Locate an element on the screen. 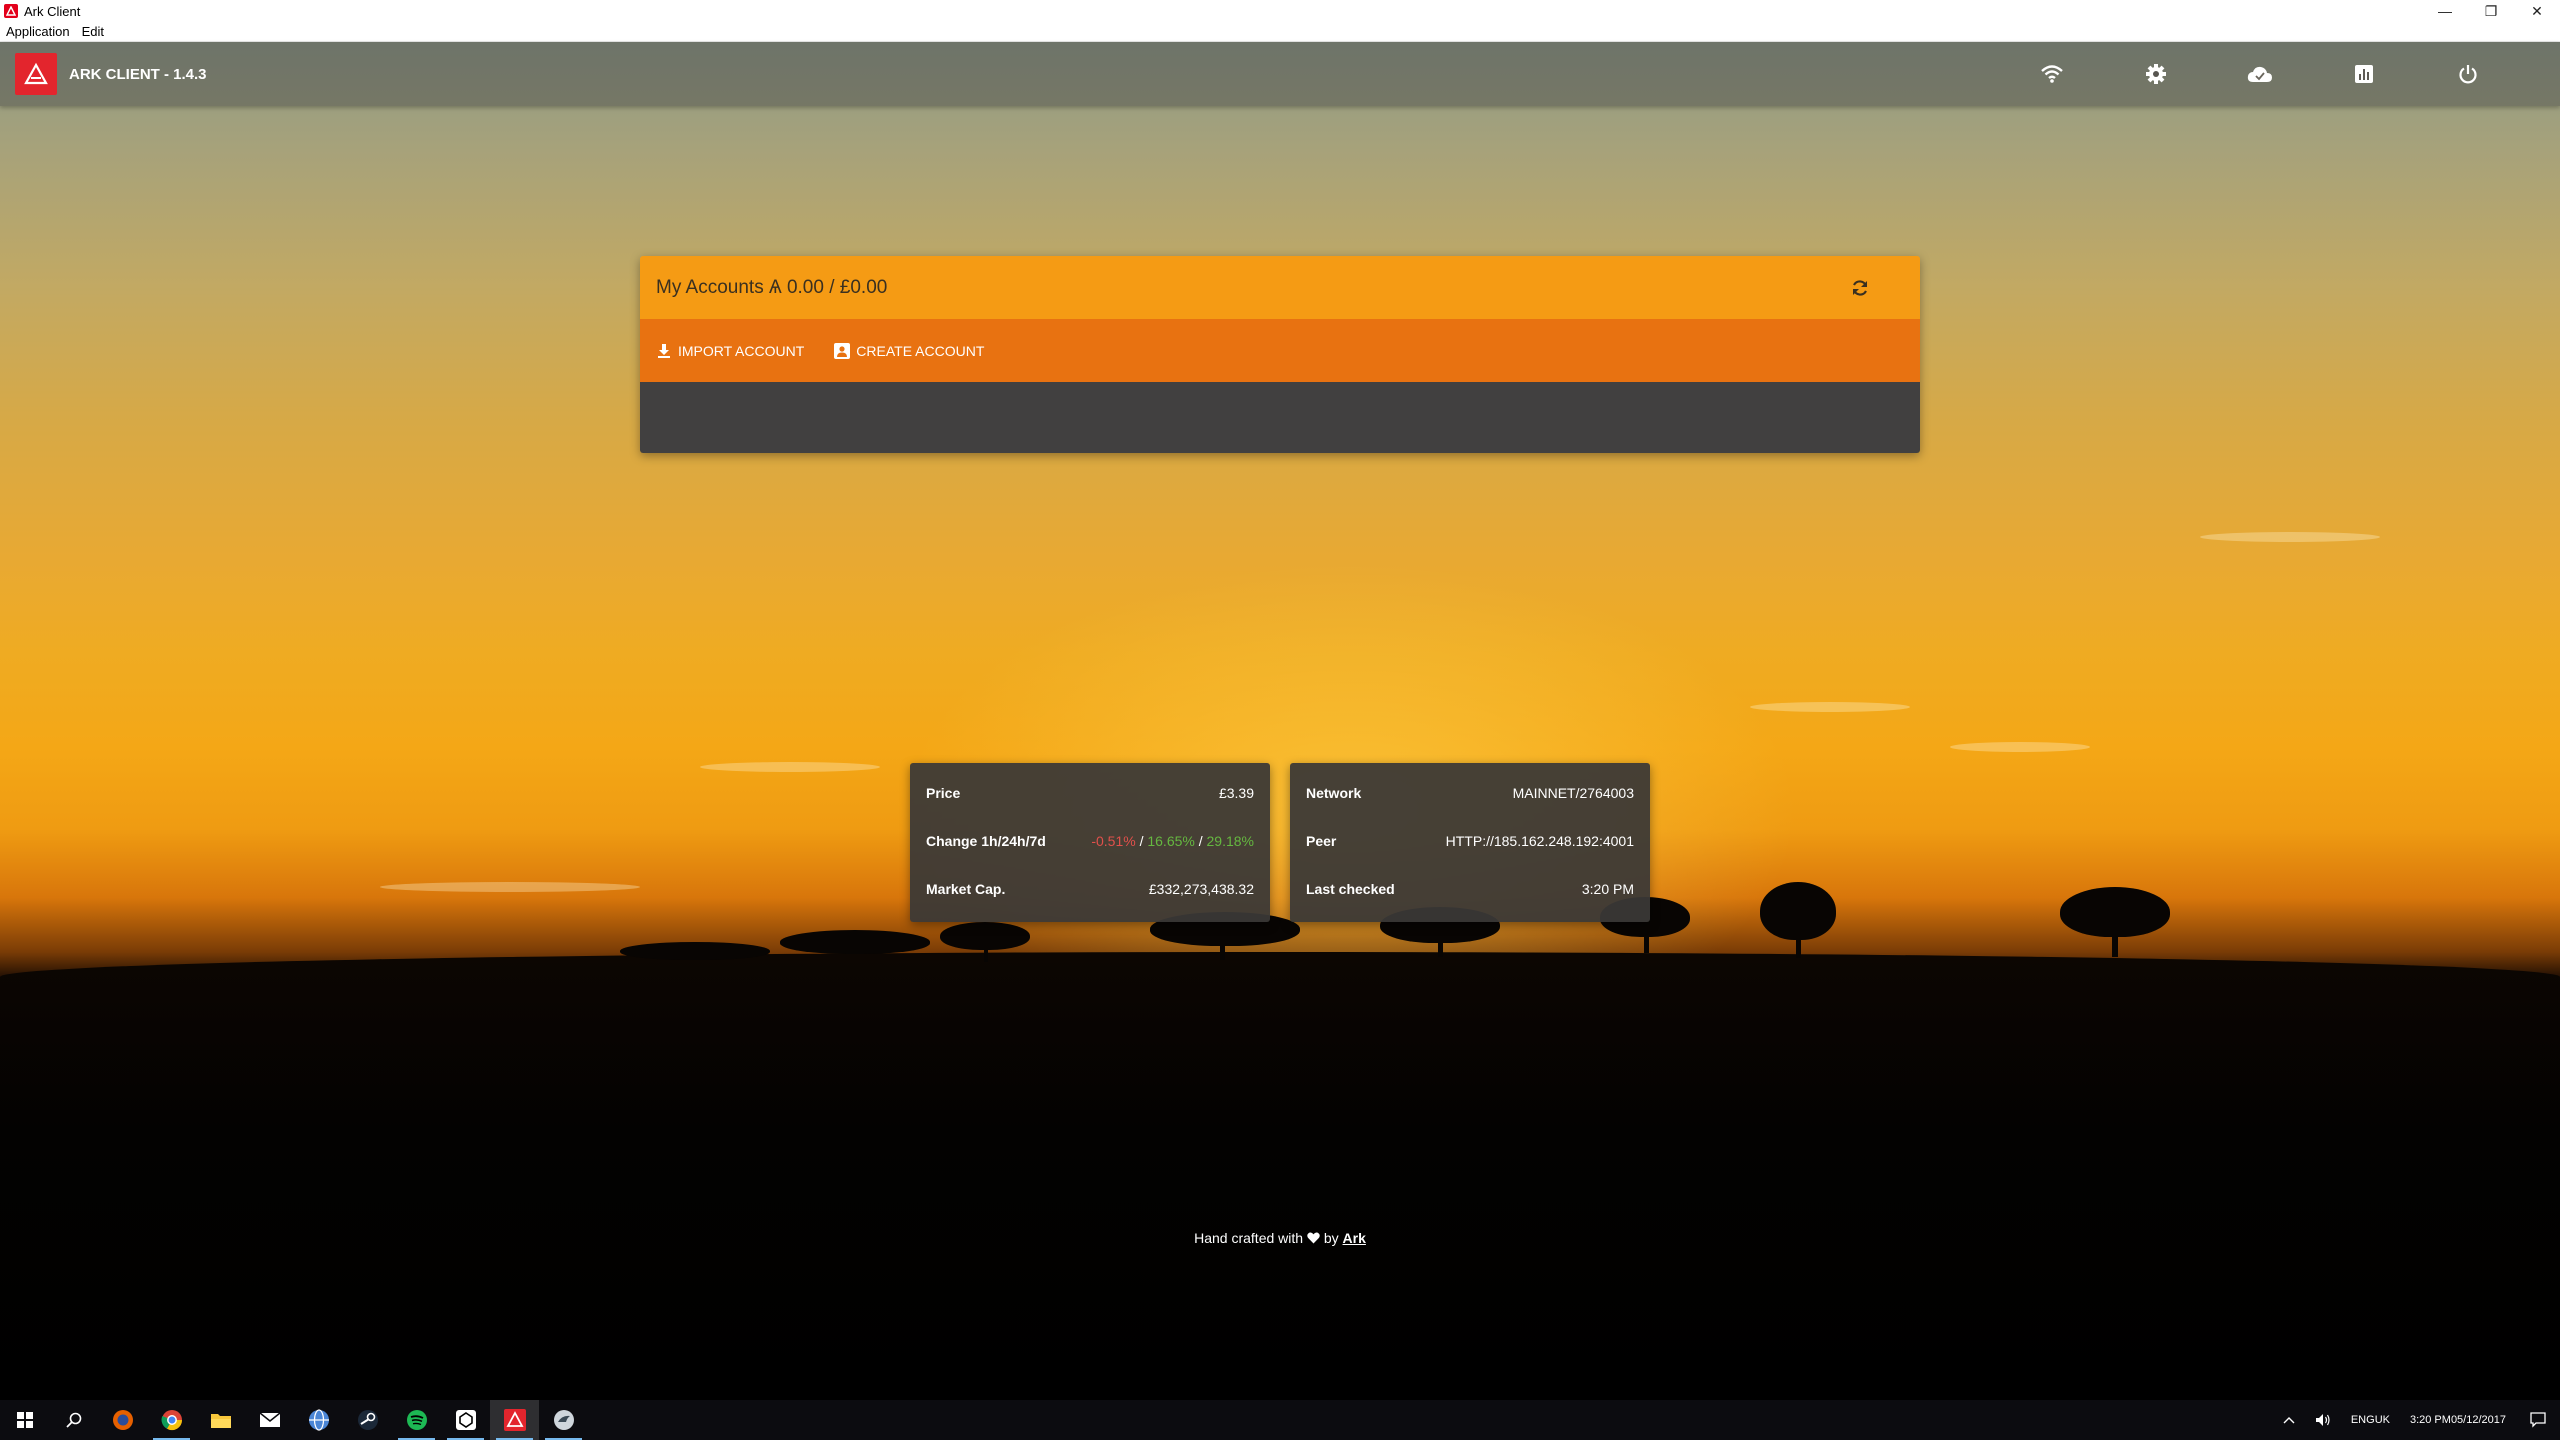 The image size is (2560, 1440). menubar: Application Edit is located at coordinates (1280, 32).